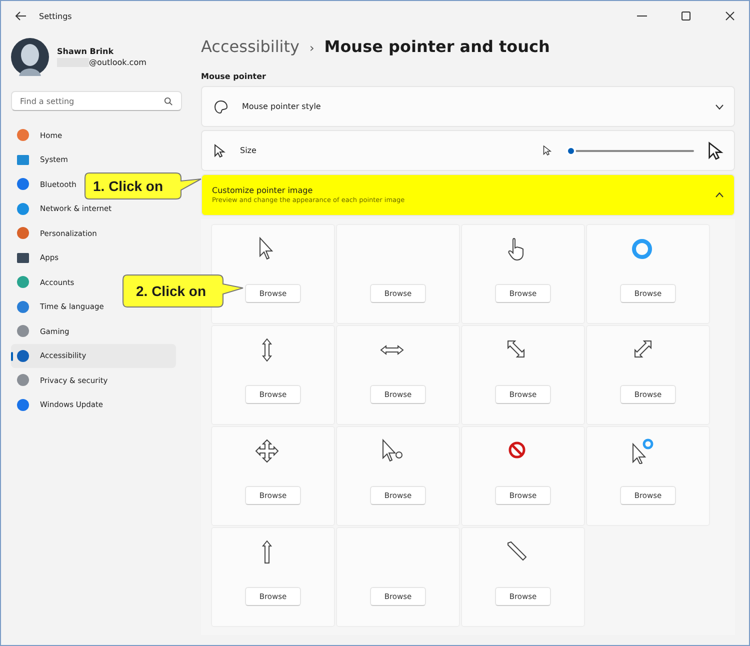 This screenshot has height=646, width=750. Describe the element at coordinates (96, 101) in the screenshot. I see `search-field: Find a setting` at that location.